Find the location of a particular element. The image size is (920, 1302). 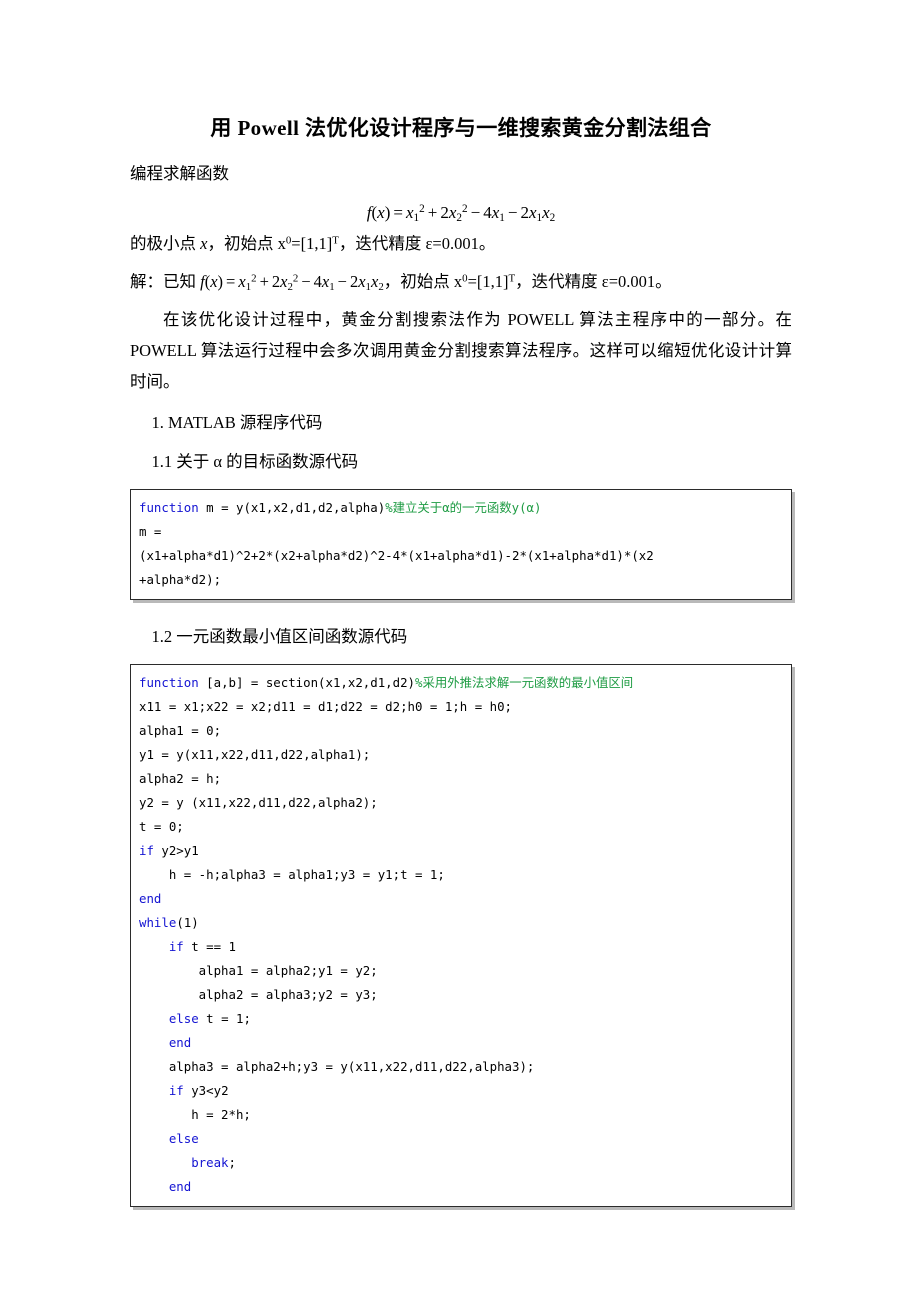

equation-term1-sup: 2 is located at coordinates (422, 209).